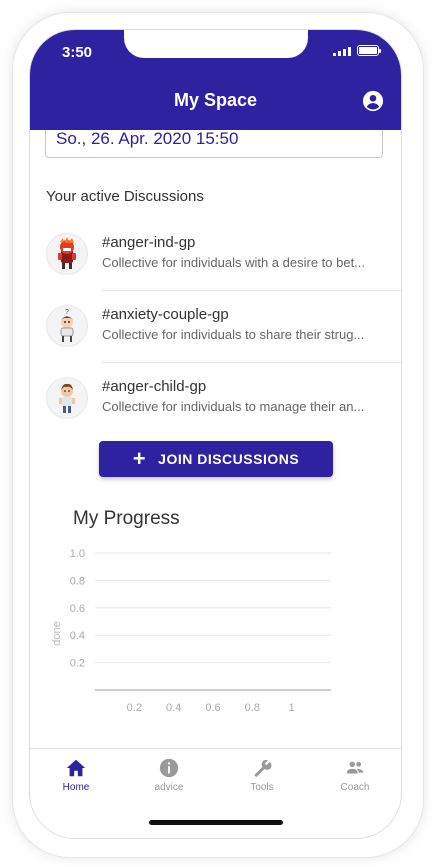 This screenshot has height=867, width=436. What do you see at coordinates (125, 196) in the screenshot?
I see `section-title: Your active Discussions` at bounding box center [125, 196].